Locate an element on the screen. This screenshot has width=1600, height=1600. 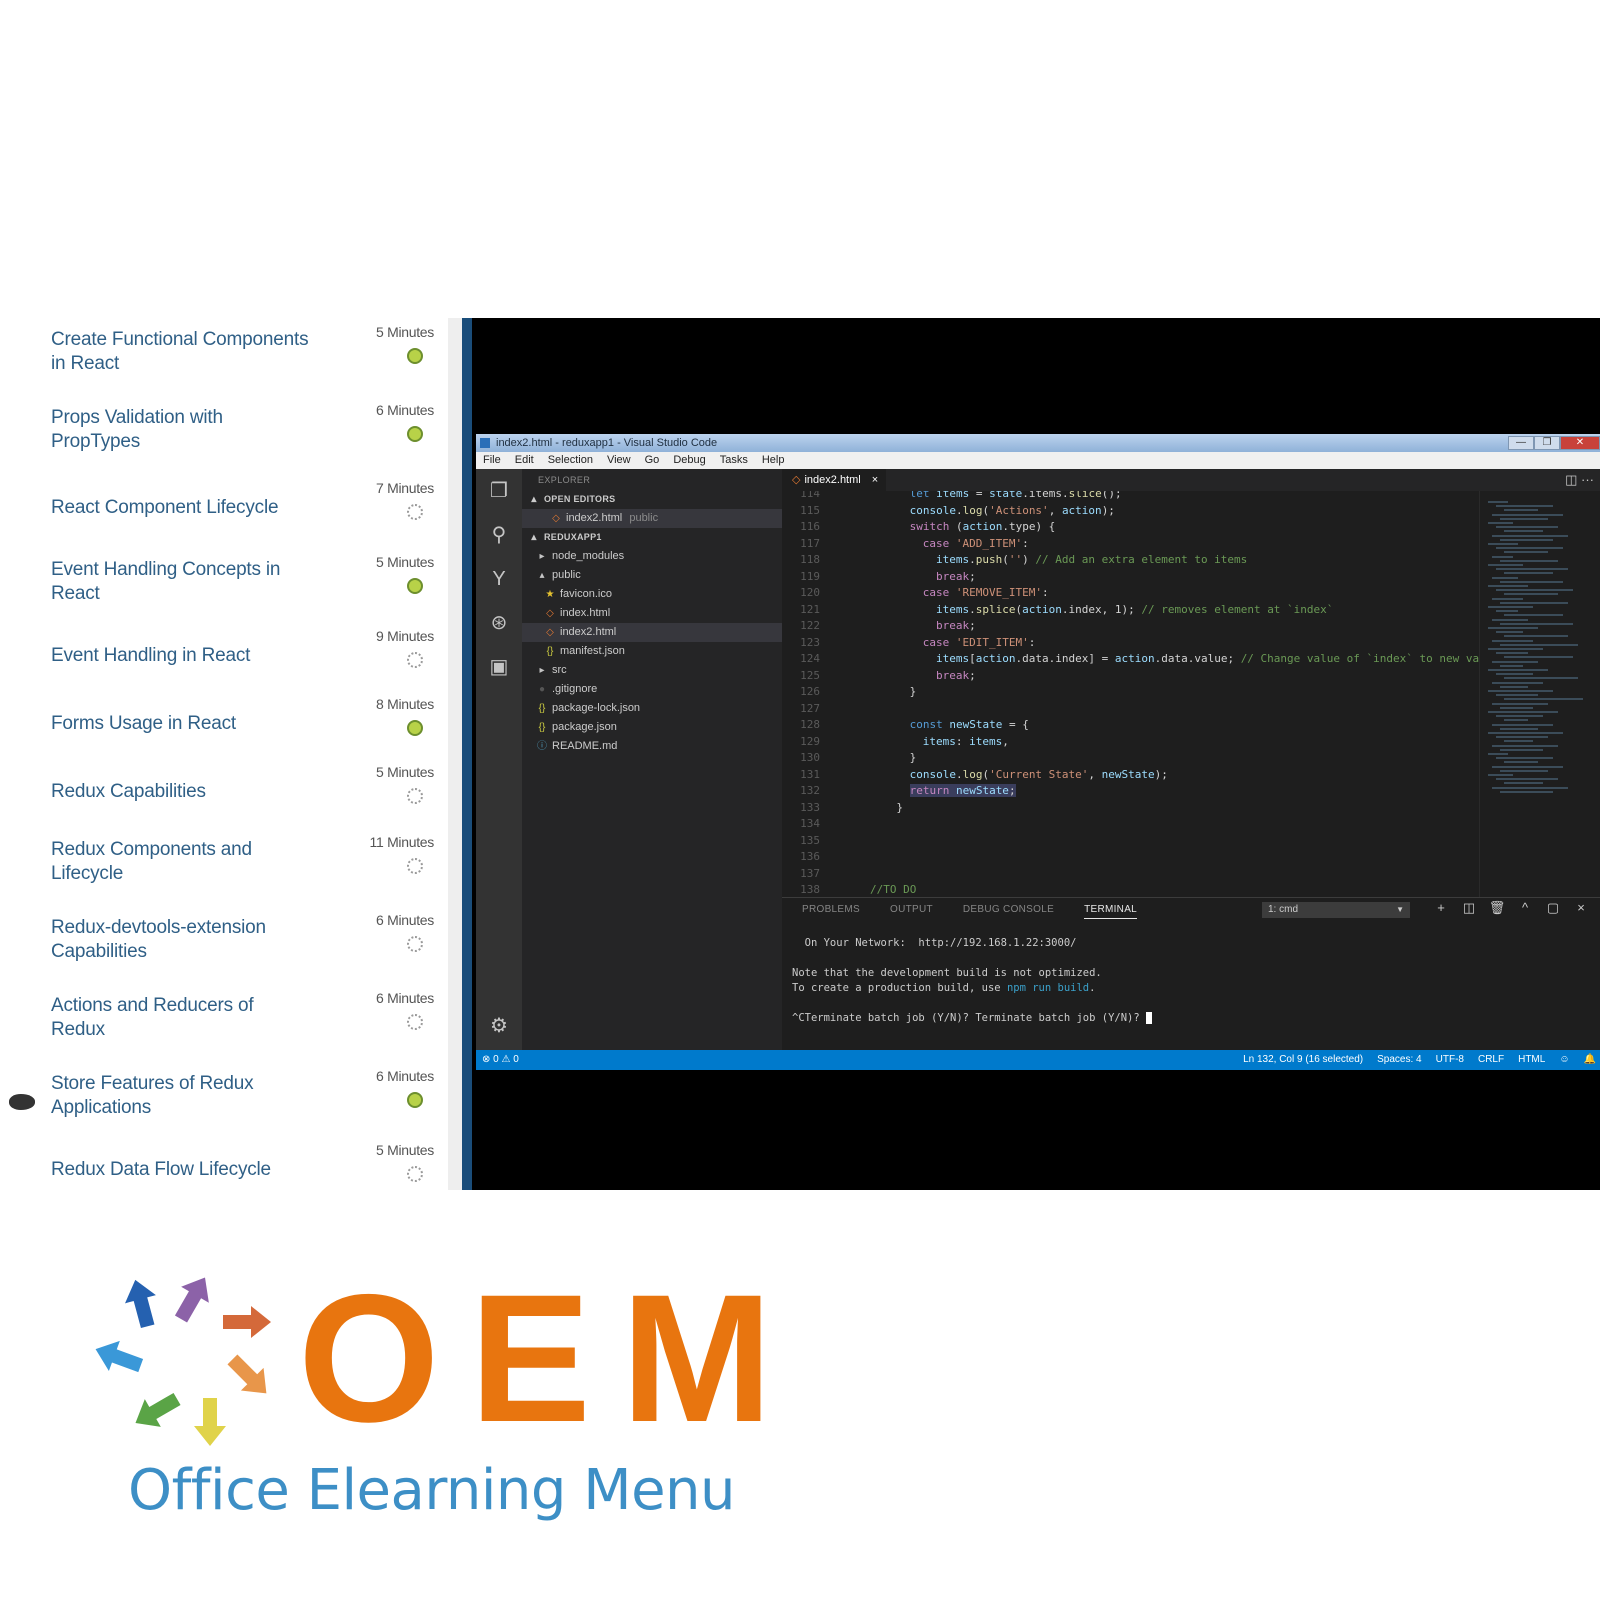
course-list-item: Forms Usage in React 8 Minutes is located at coordinates (224, 732).